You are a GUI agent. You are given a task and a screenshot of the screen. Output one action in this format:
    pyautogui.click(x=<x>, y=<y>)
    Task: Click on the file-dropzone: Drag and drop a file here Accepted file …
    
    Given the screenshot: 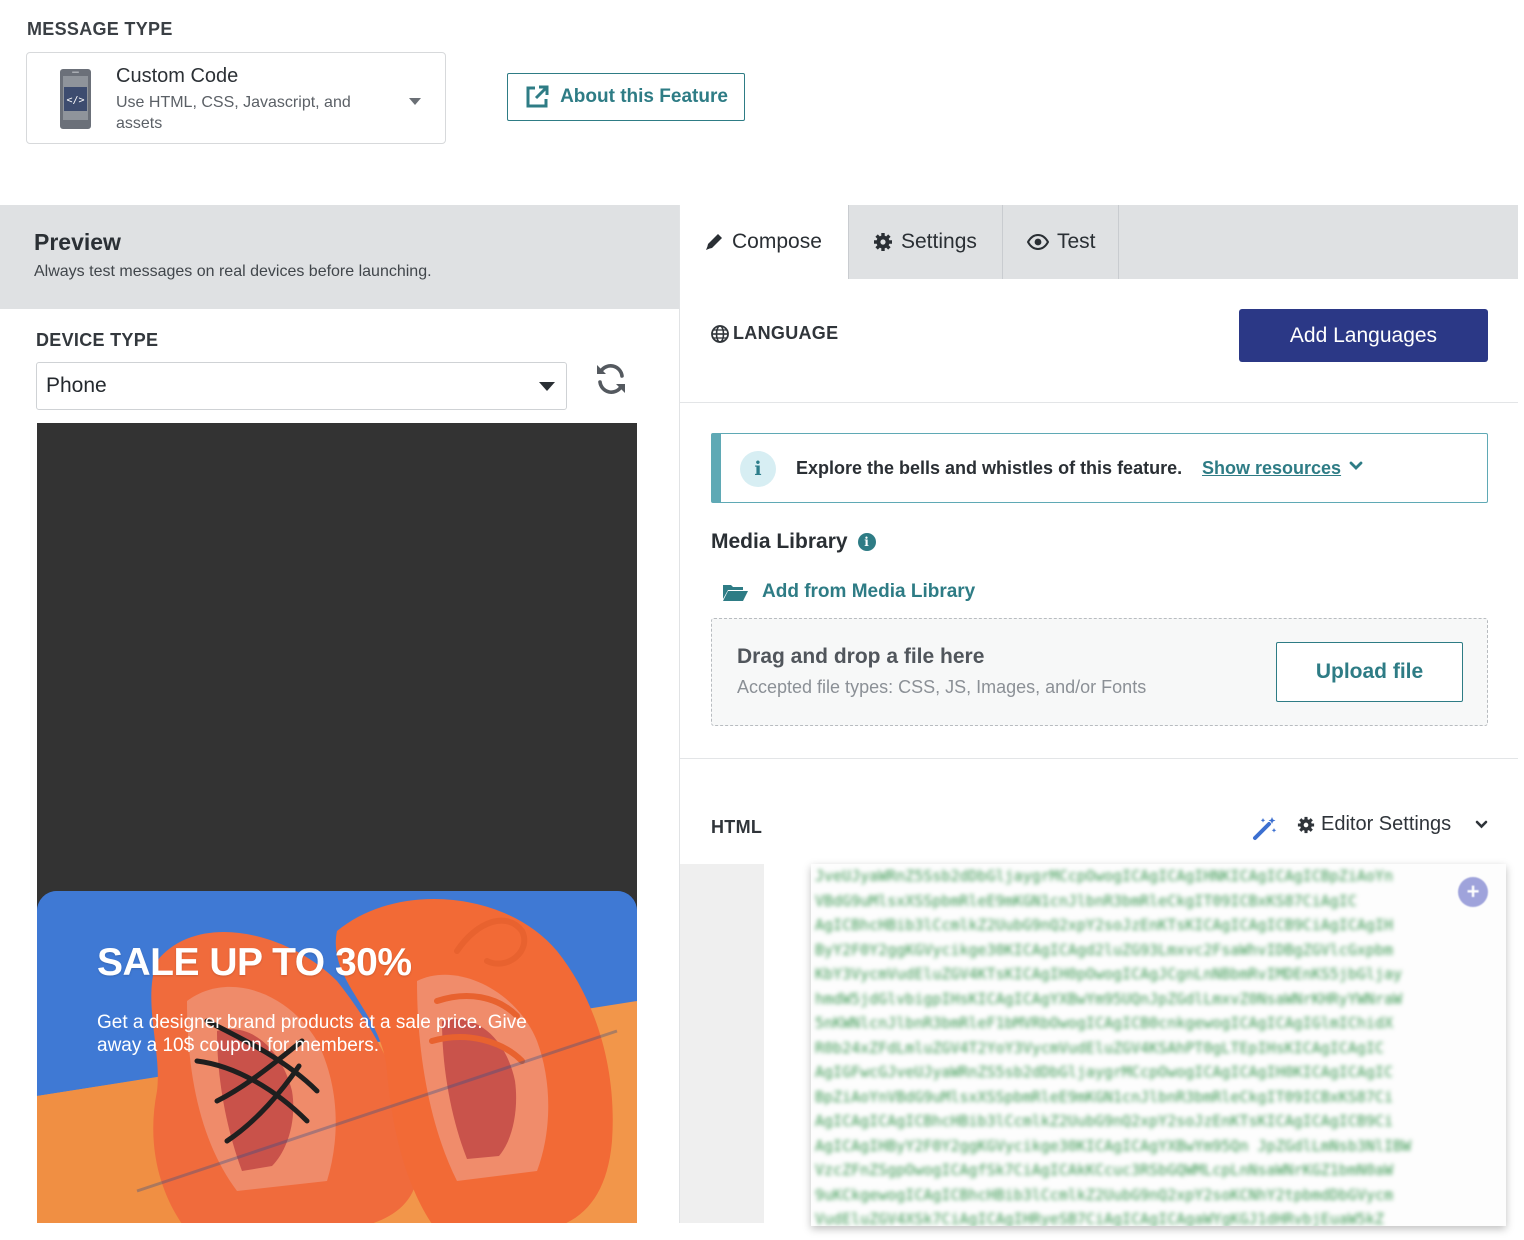 What is the action you would take?
    pyautogui.click(x=1099, y=672)
    